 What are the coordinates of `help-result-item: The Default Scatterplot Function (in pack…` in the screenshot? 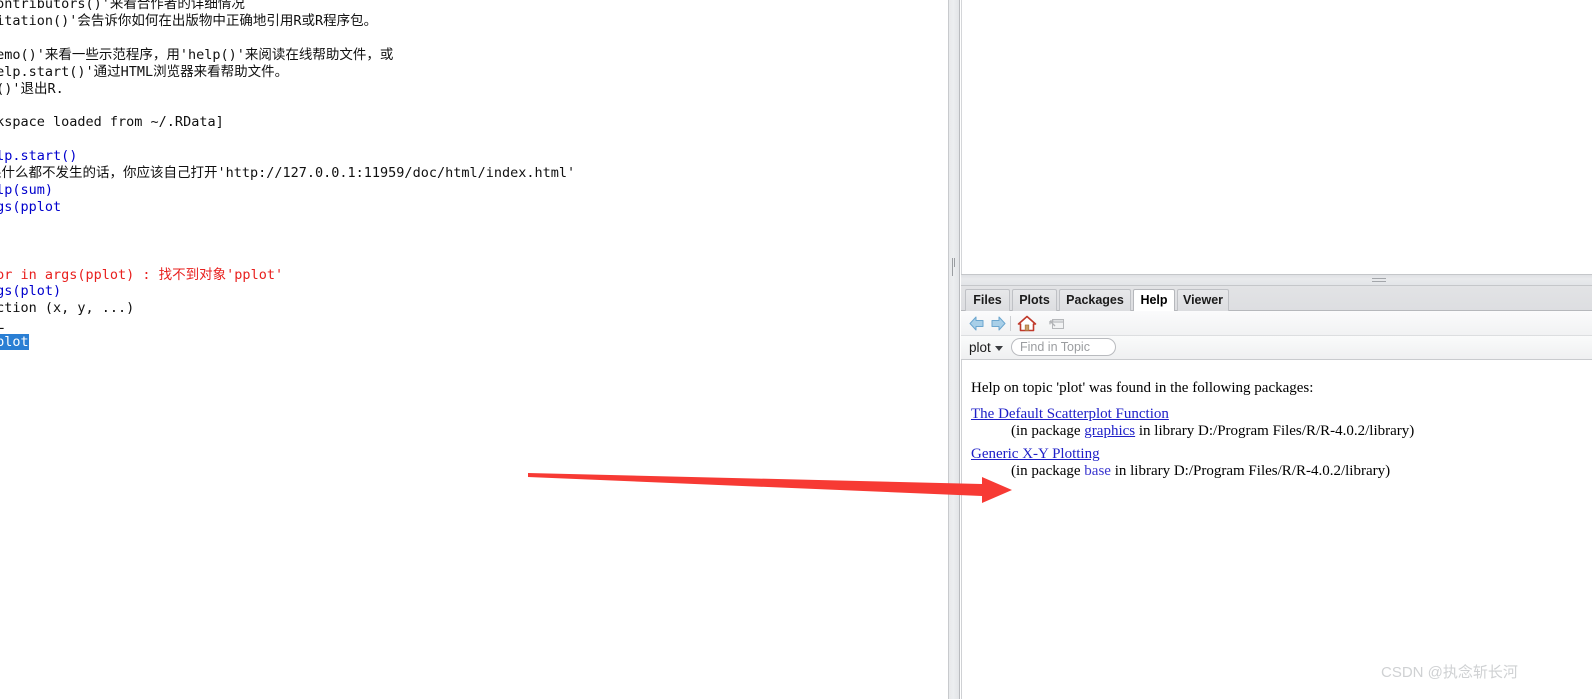 It's located at (1192, 423).